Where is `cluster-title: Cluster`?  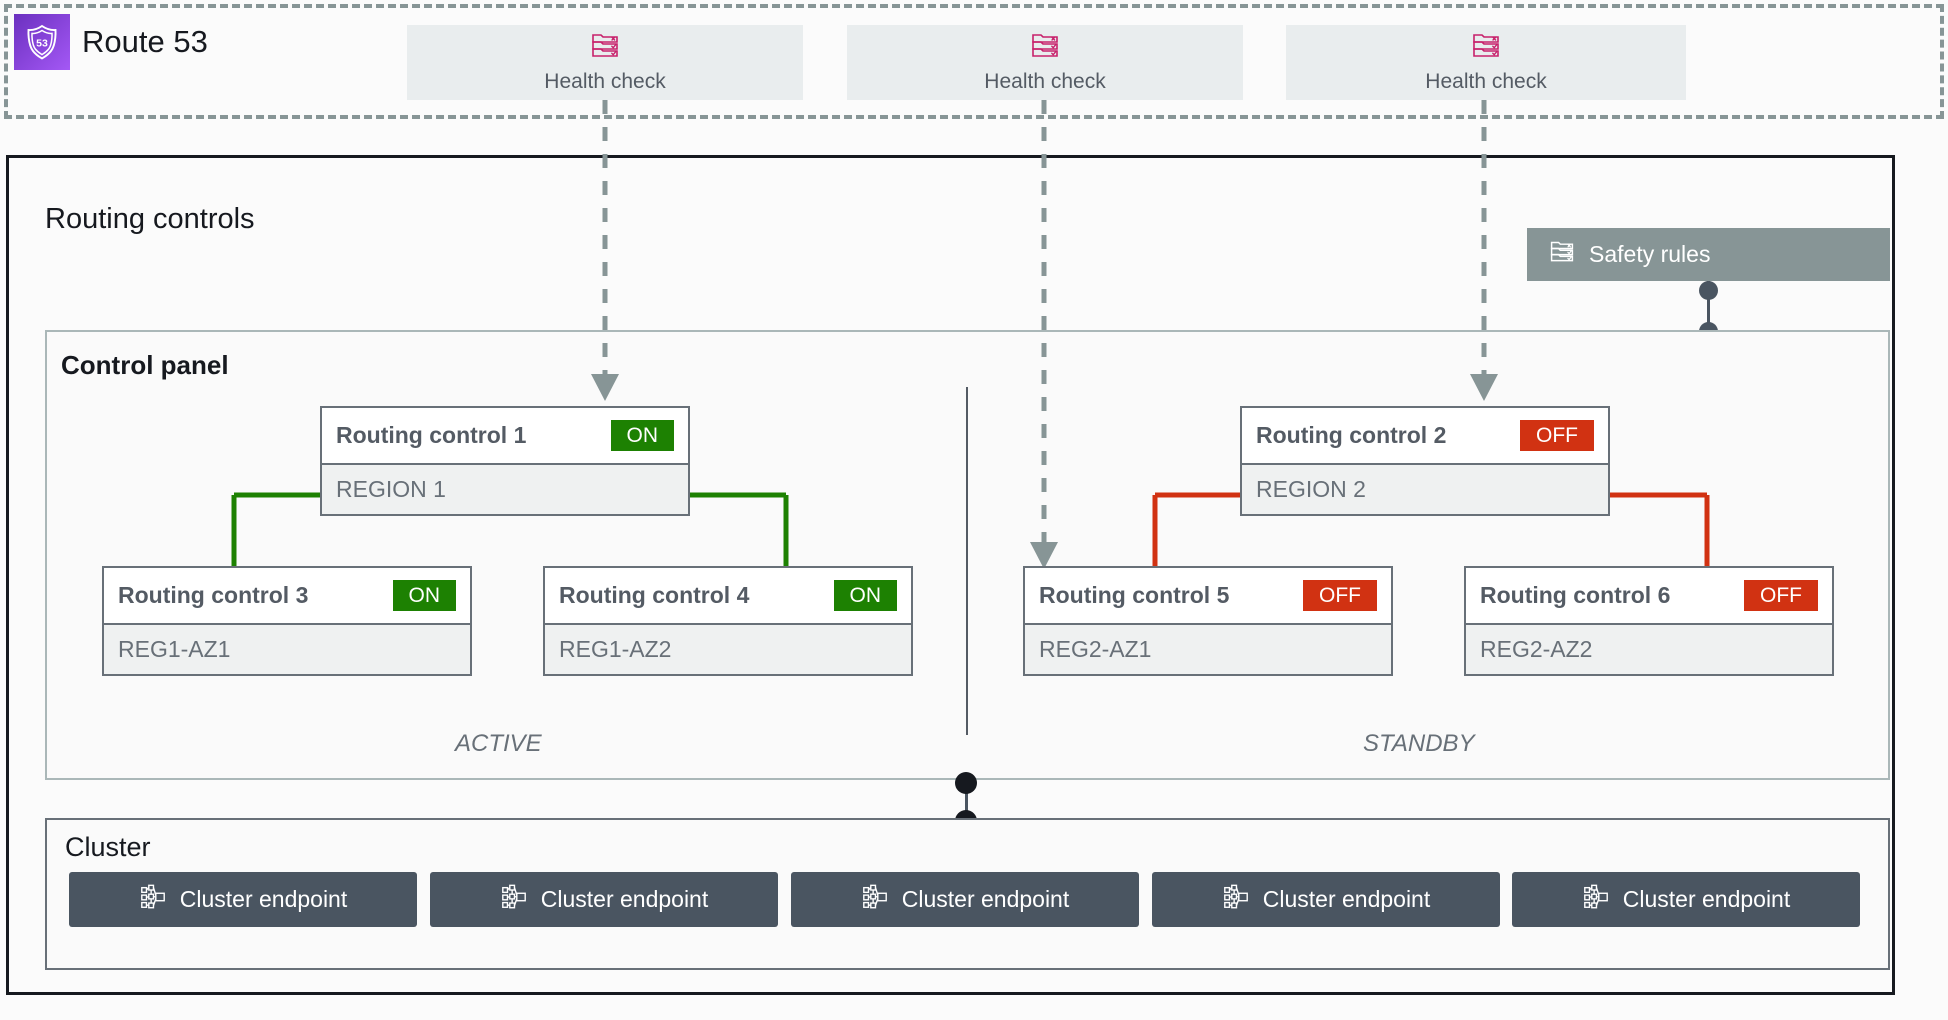 cluster-title: Cluster is located at coordinates (108, 847).